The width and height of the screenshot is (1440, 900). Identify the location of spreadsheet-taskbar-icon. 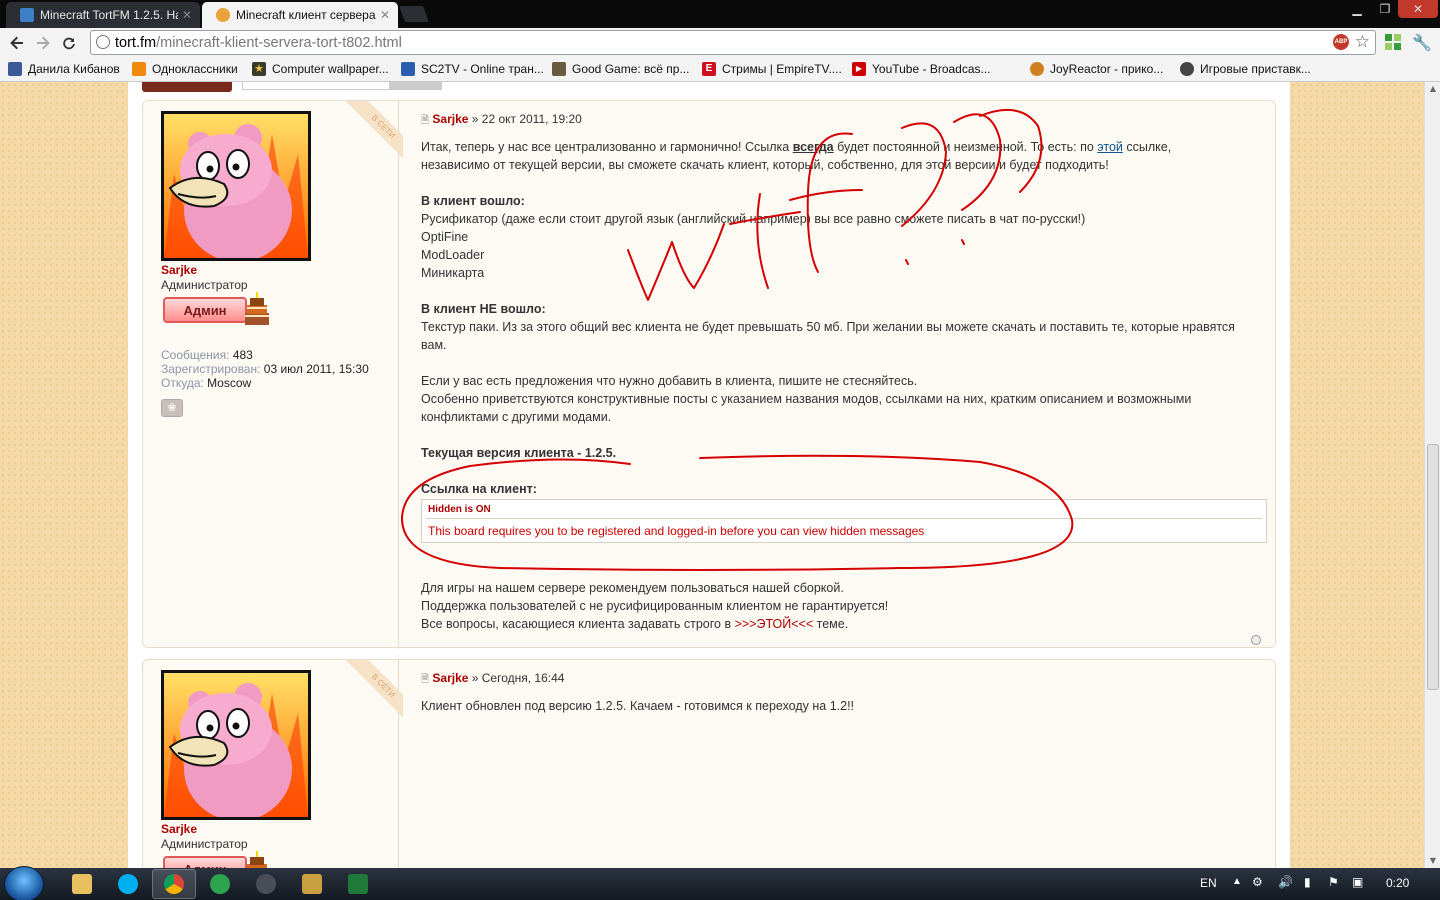
(358, 884).